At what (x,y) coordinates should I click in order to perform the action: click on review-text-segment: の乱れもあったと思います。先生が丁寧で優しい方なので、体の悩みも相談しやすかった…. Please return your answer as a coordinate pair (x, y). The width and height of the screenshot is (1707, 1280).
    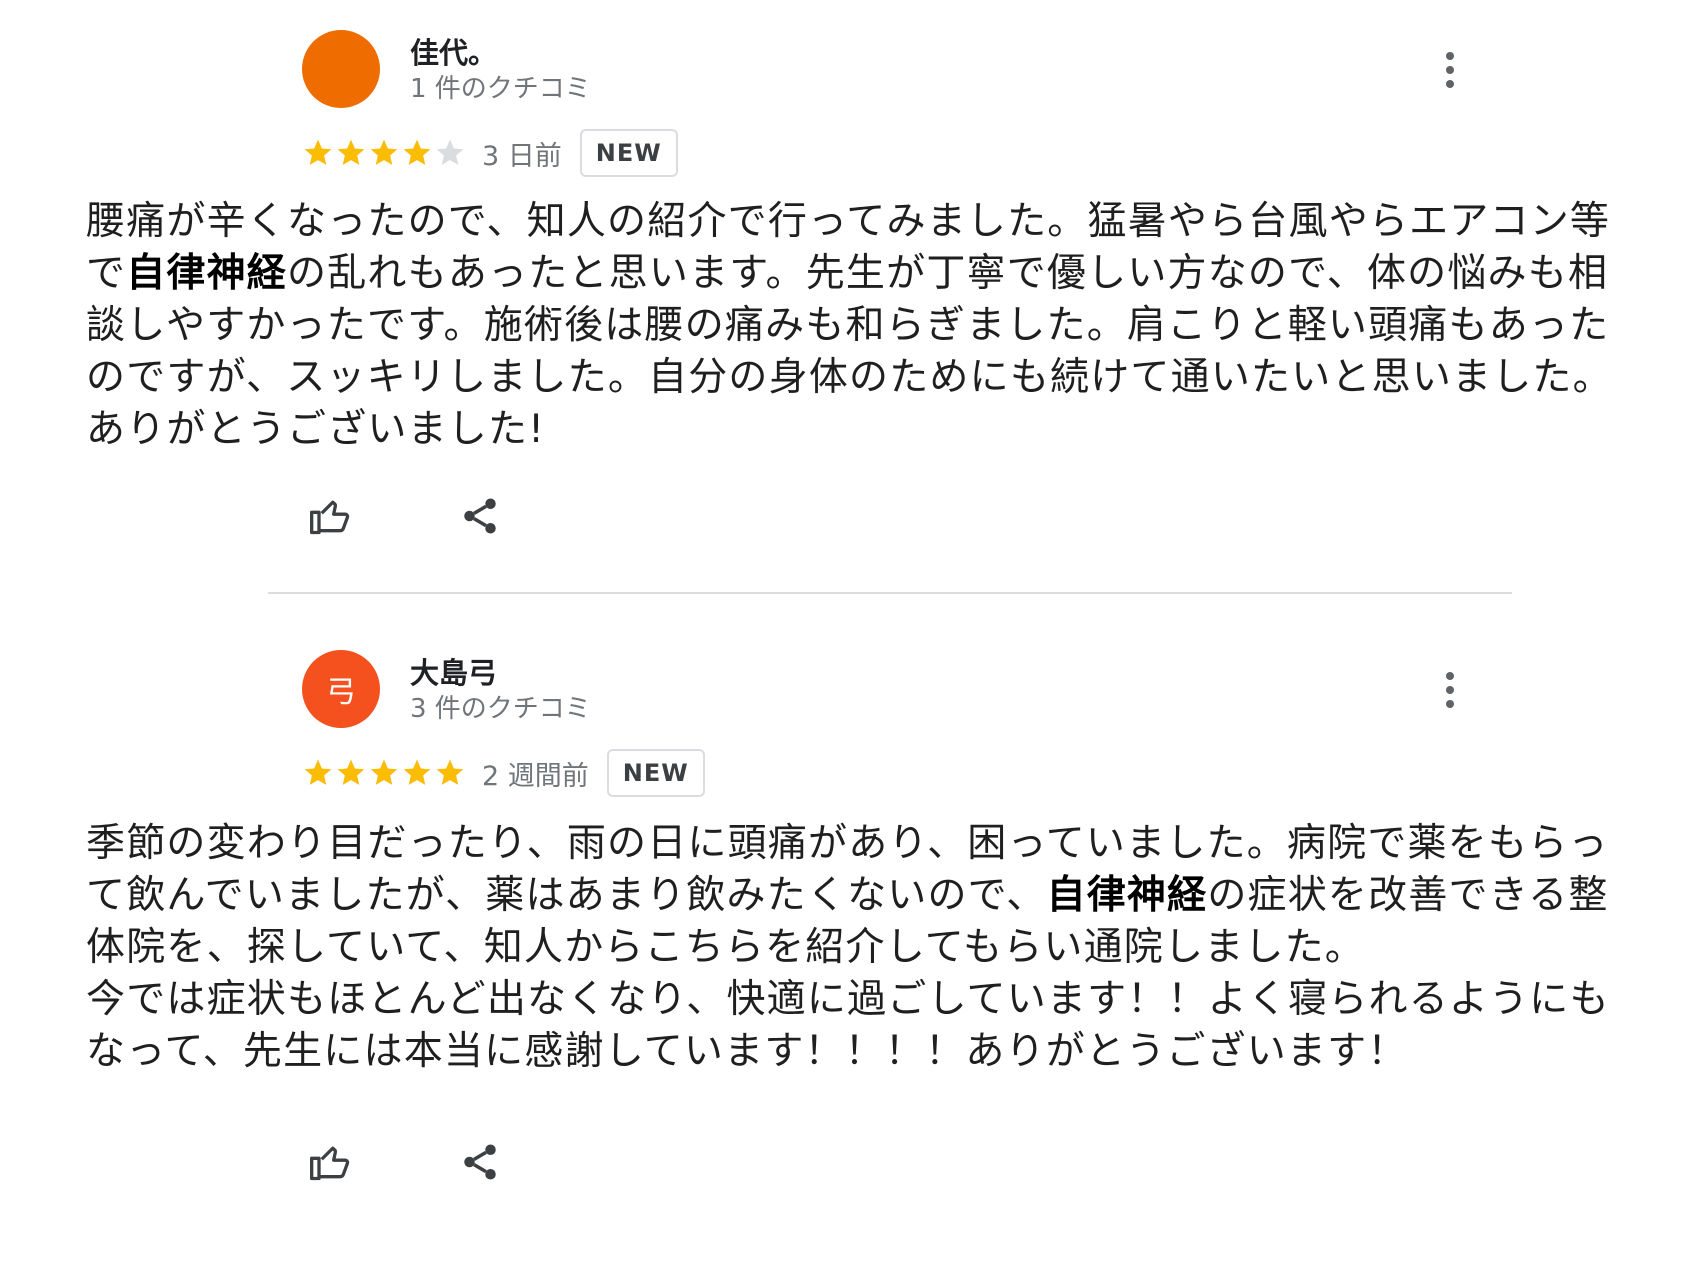
    Looking at the image, I should click on (849, 351).